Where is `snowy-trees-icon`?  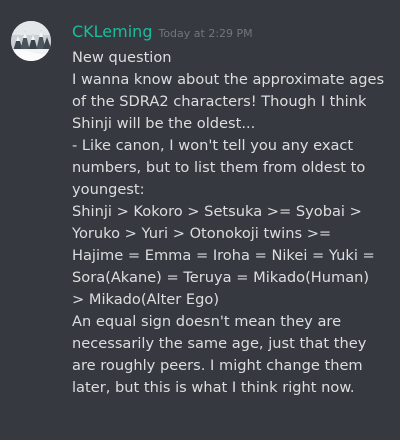
snowy-trees-icon is located at coordinates (31, 41).